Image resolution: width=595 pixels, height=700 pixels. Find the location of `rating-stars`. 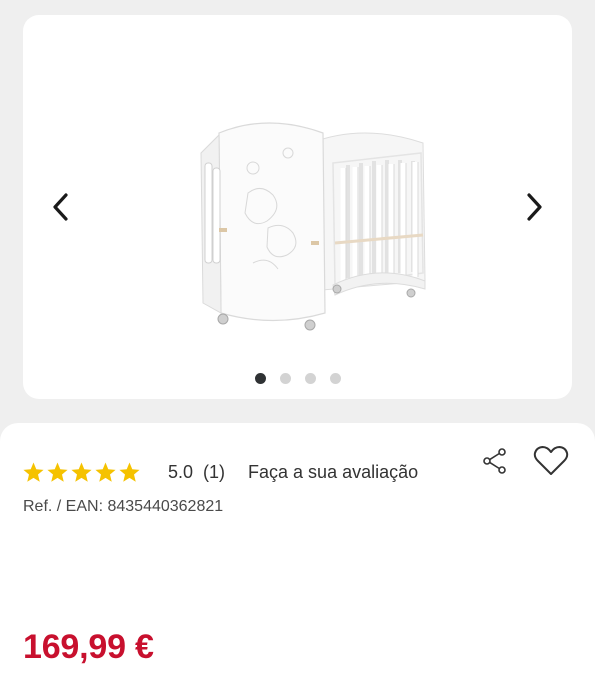

rating-stars is located at coordinates (81, 472).